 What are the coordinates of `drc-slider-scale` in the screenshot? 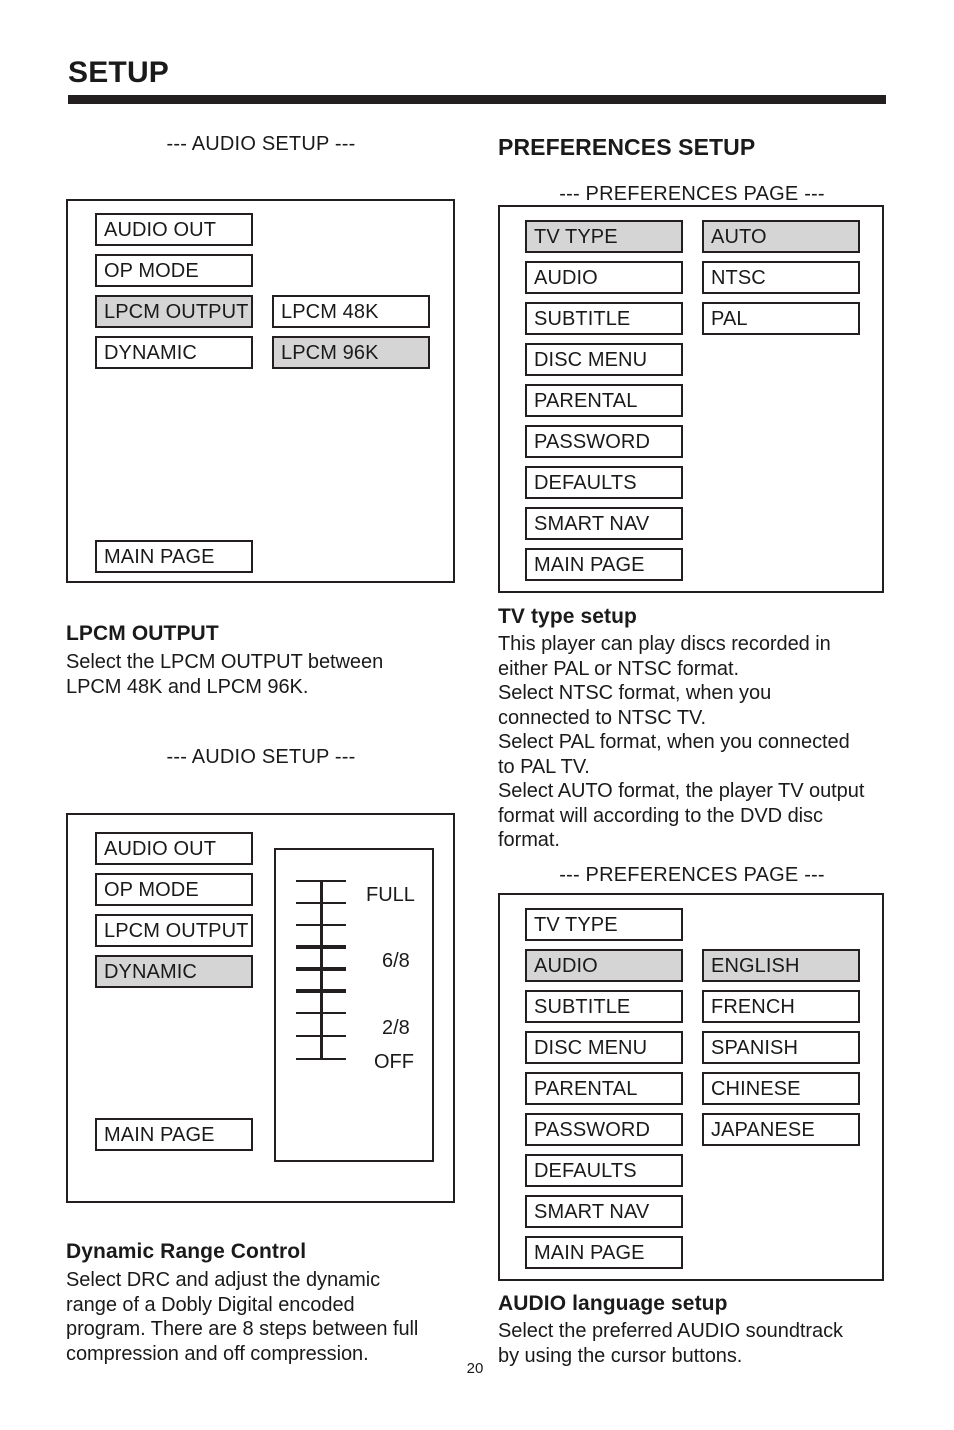 It's located at (322, 970).